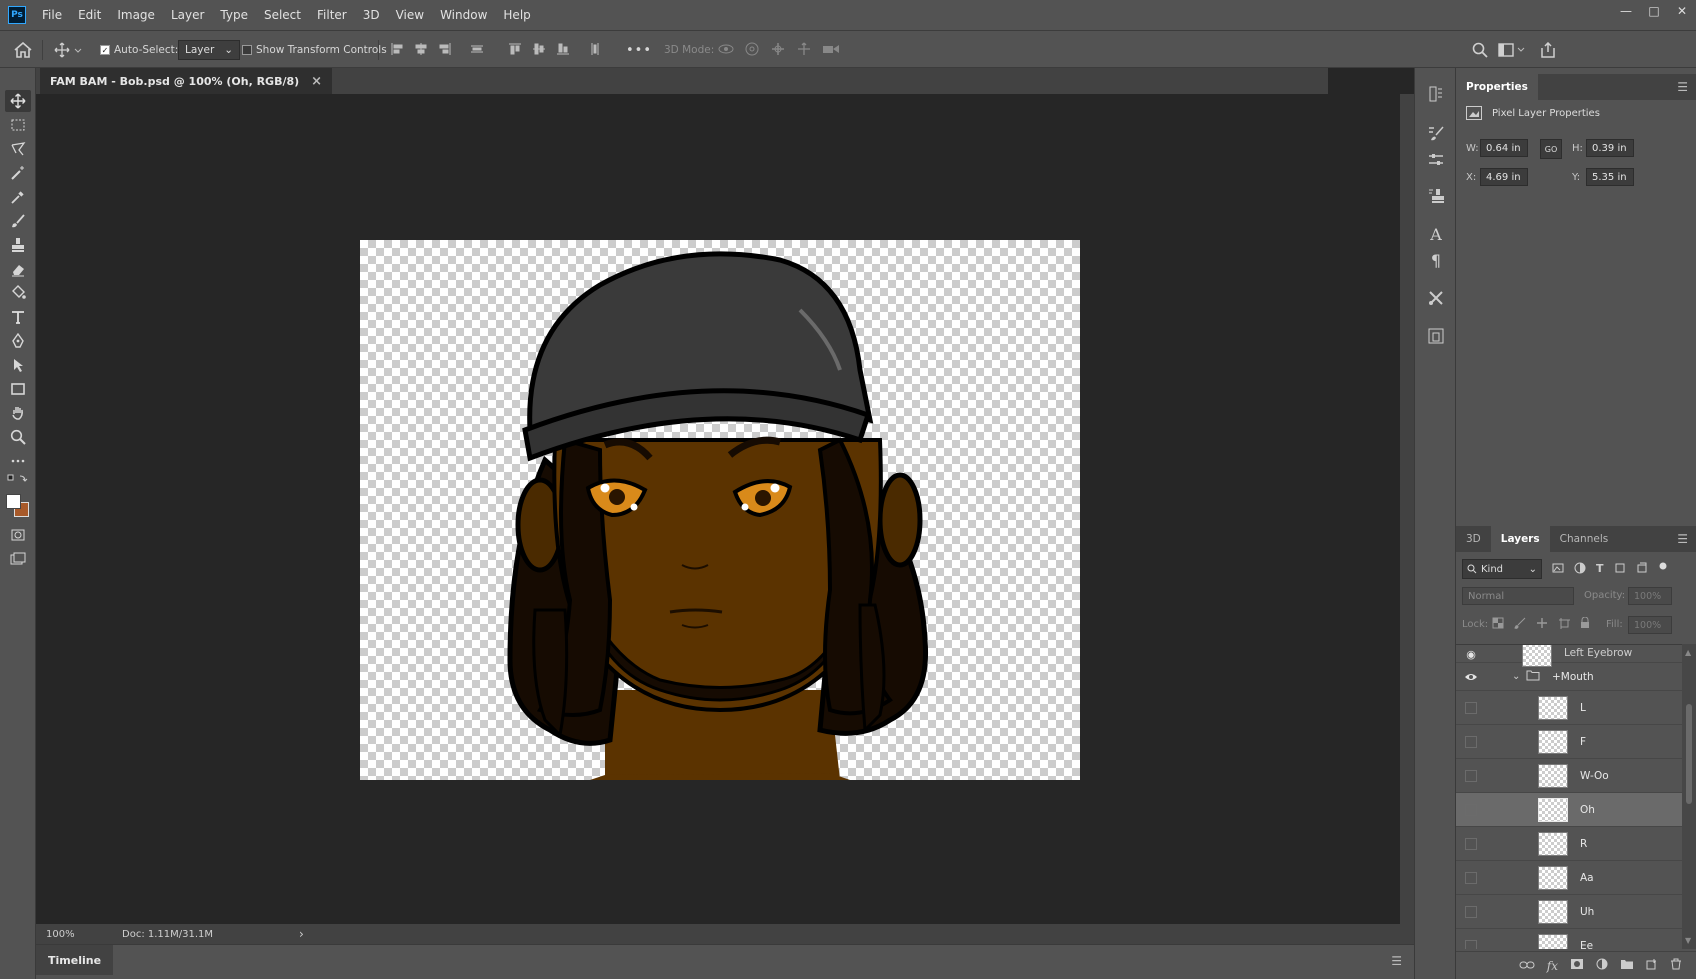 The image size is (1696, 979). What do you see at coordinates (1497, 87) in the screenshot?
I see `tab-properties: Properties` at bounding box center [1497, 87].